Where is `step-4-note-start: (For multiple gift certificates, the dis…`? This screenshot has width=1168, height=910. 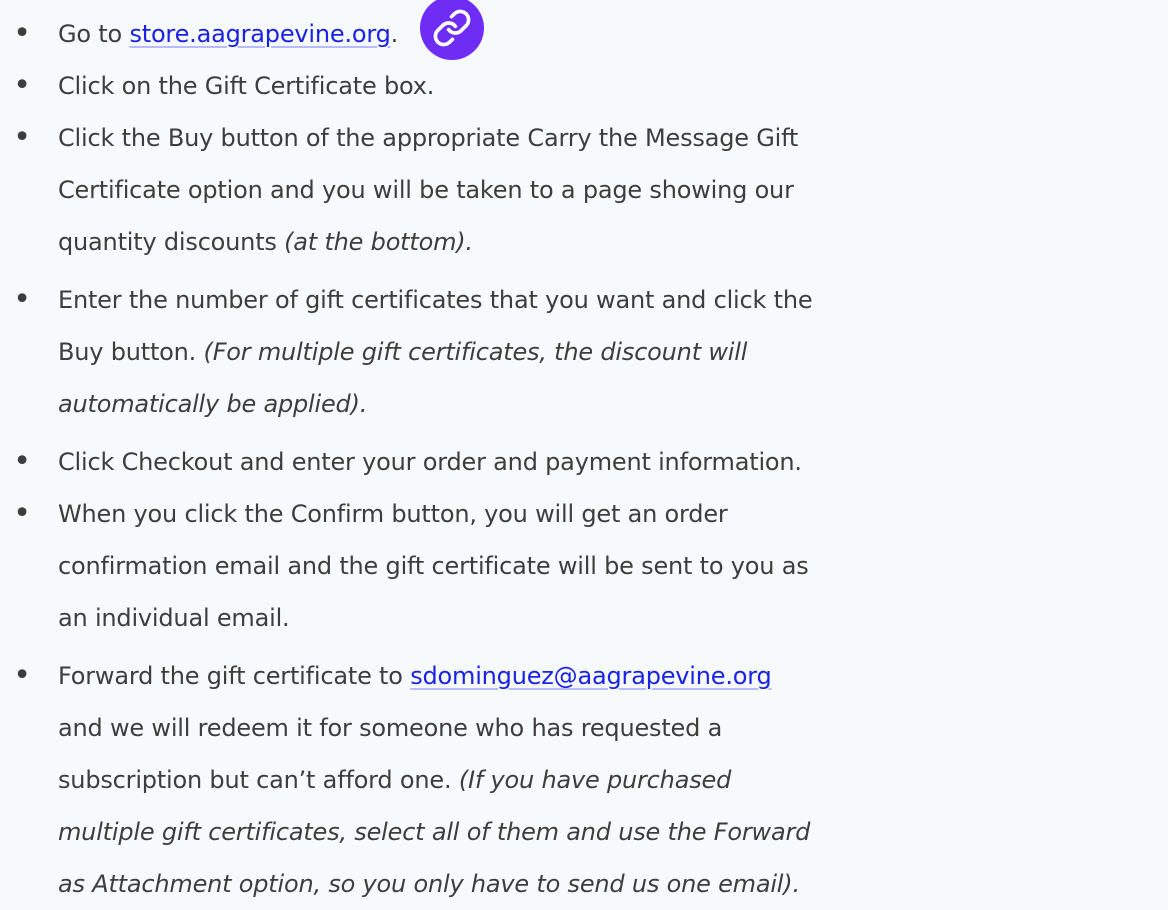
step-4-note-start: (For multiple gift certificates, the dis… is located at coordinates (475, 352).